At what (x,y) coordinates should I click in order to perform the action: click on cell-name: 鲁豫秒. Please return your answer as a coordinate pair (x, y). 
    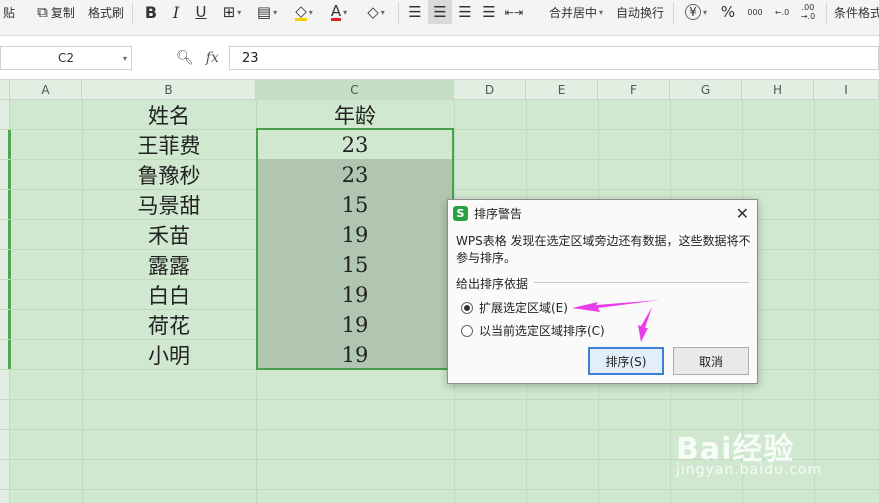
    Looking at the image, I should click on (169, 175).